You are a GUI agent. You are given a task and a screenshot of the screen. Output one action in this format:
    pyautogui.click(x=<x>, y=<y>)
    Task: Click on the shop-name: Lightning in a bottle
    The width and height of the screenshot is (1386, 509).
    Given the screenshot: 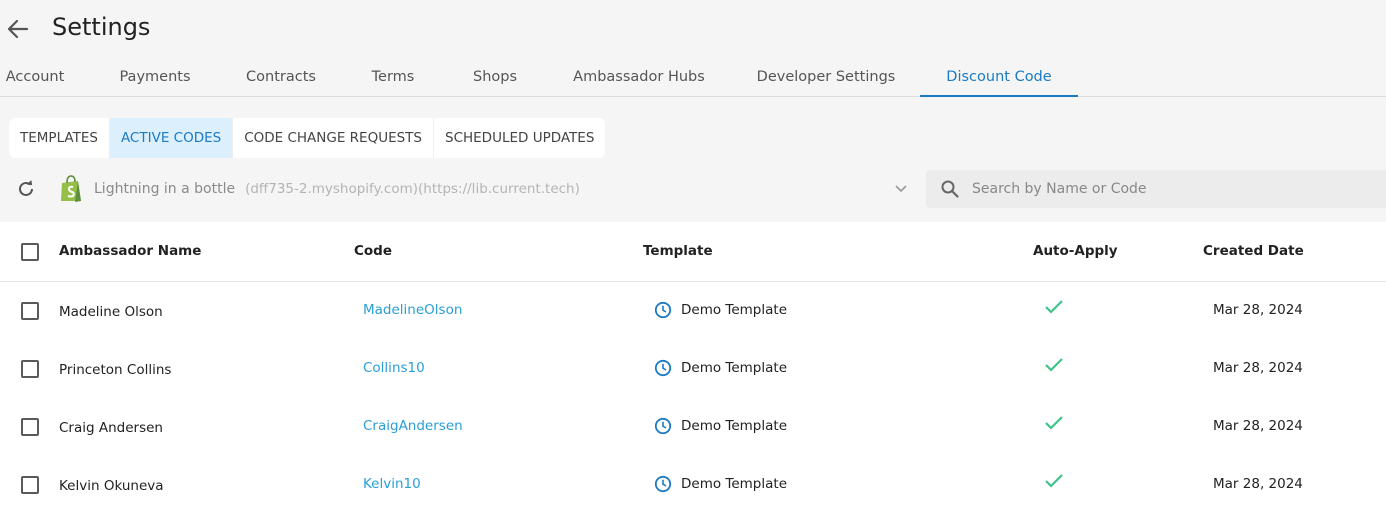 What is the action you would take?
    pyautogui.click(x=165, y=189)
    